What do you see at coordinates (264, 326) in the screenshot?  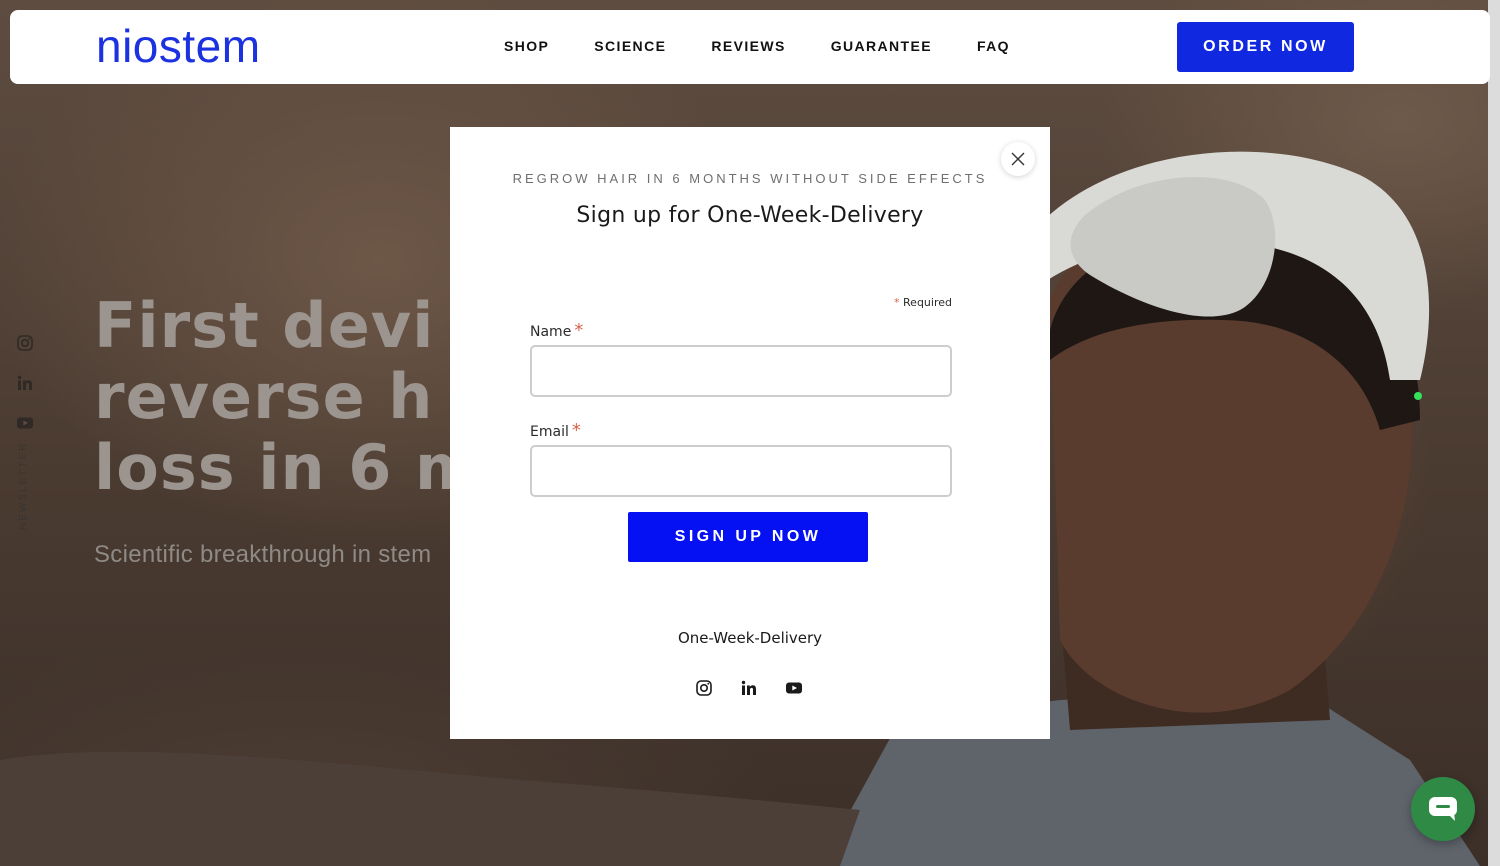 I see `hero-headline-line: First devi` at bounding box center [264, 326].